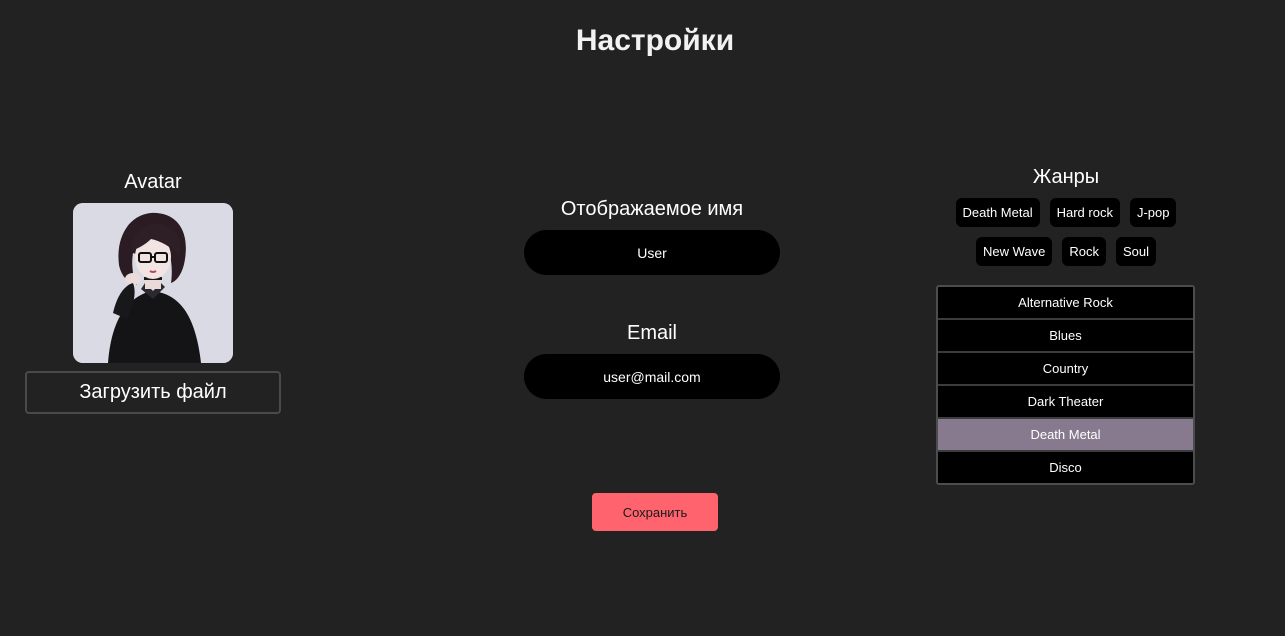  Describe the element at coordinates (652, 376) in the screenshot. I see `email-input` at that location.